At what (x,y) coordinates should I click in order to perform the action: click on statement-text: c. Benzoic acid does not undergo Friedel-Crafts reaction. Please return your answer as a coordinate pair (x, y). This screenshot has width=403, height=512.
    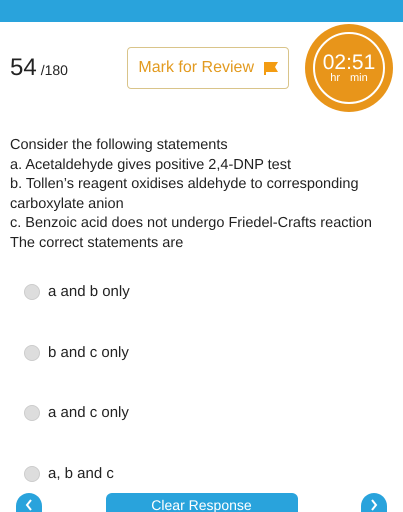
    Looking at the image, I should click on (191, 223).